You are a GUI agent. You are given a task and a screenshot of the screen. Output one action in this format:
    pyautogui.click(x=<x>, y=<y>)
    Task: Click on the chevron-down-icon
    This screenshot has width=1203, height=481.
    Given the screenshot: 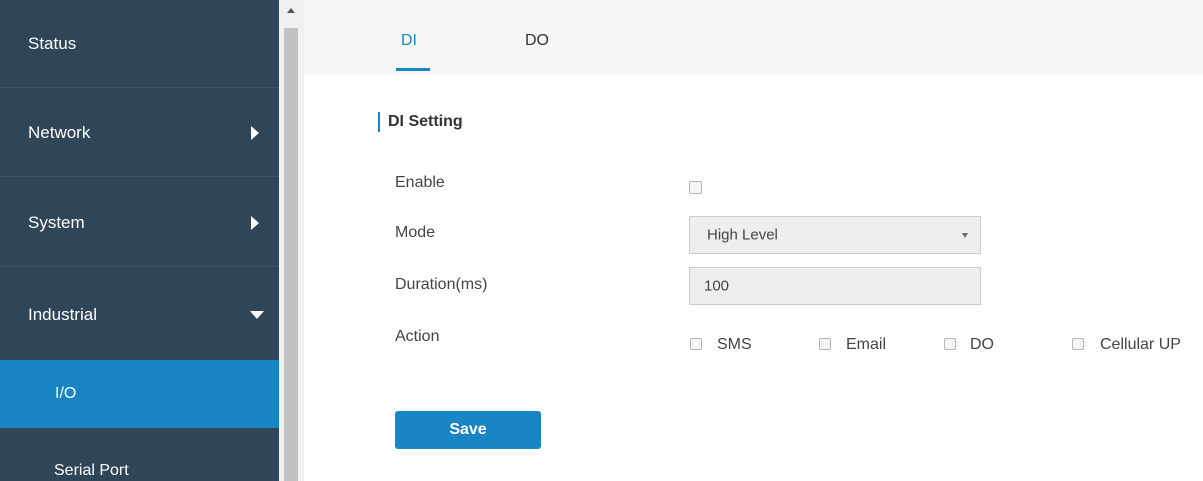 What is the action you would take?
    pyautogui.click(x=257, y=315)
    